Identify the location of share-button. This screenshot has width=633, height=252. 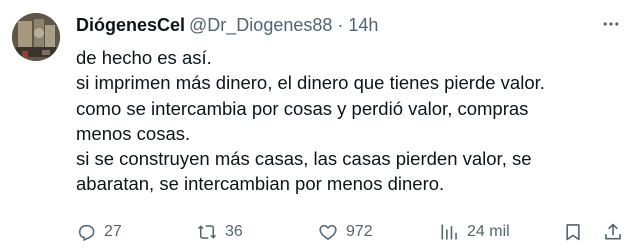
(613, 232).